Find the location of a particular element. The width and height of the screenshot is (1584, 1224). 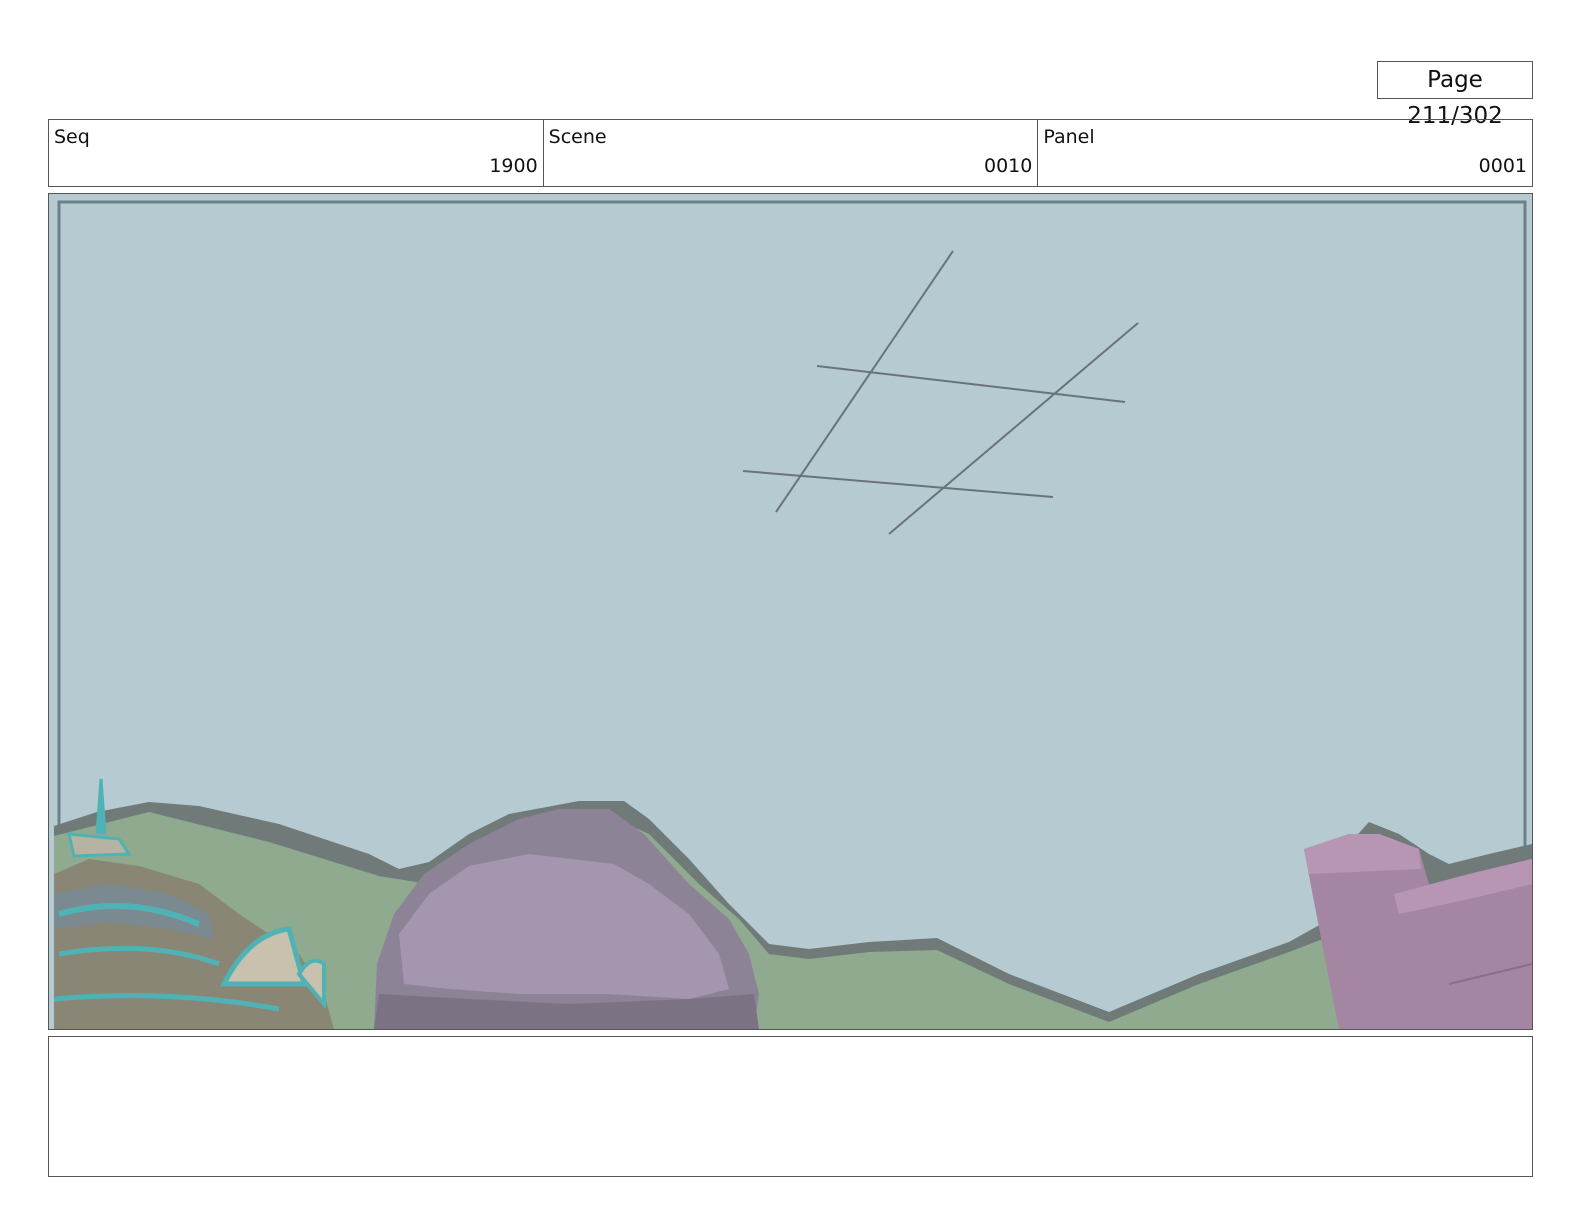

panel-info-row: Seq 1900 Scene 0010 Panel 0001 is located at coordinates (790, 153).